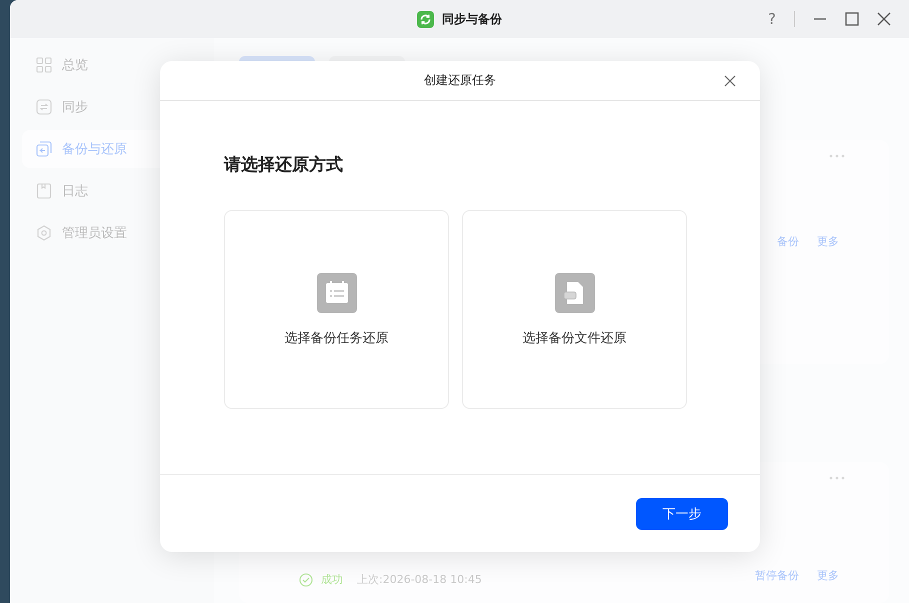 The image size is (909, 603). Describe the element at coordinates (460, 80) in the screenshot. I see `dialog-title: 创建还原任务` at that location.